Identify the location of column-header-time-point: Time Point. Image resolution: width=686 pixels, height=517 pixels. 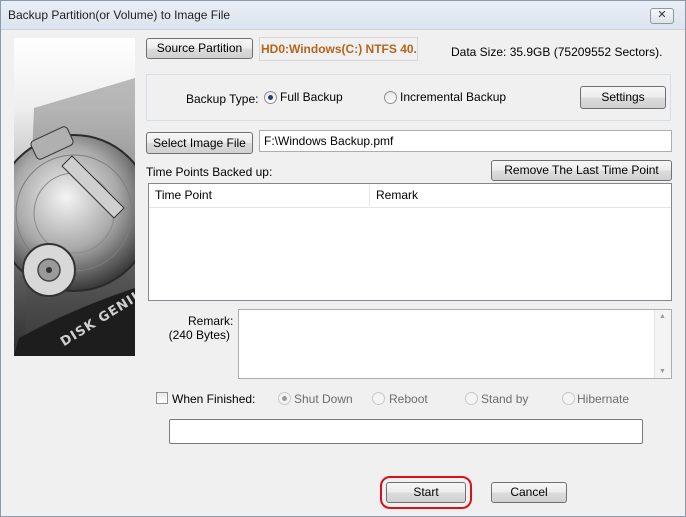
(259, 195).